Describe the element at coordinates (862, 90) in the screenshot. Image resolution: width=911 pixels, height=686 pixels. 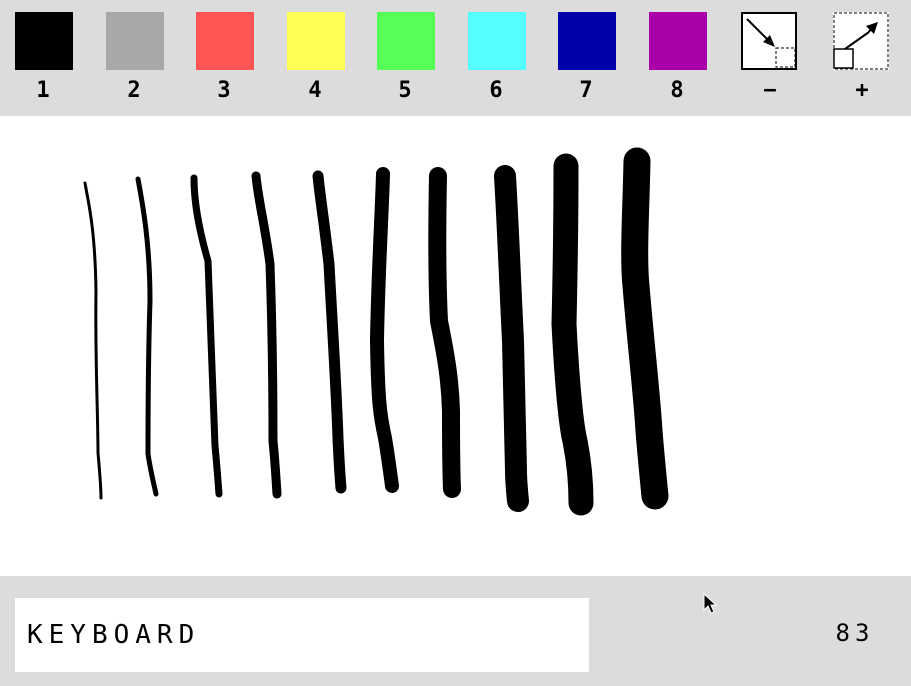
I see `increase-label: +` at that location.